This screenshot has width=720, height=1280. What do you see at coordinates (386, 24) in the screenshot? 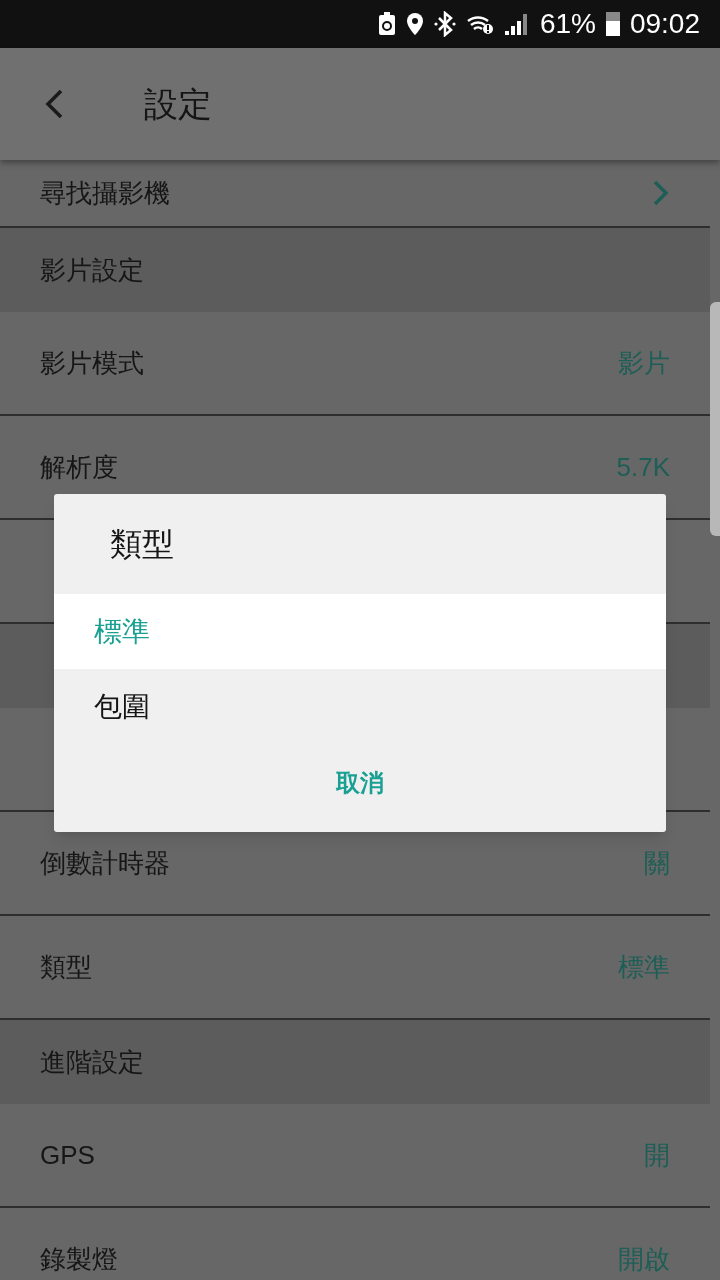
I see `battery-saver-icon` at bounding box center [386, 24].